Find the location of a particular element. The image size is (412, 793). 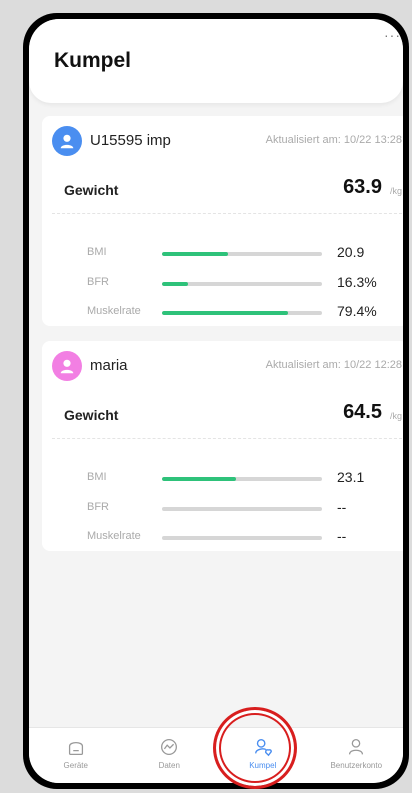

nav-item-account: Benutzerkonto is located at coordinates (357, 755).